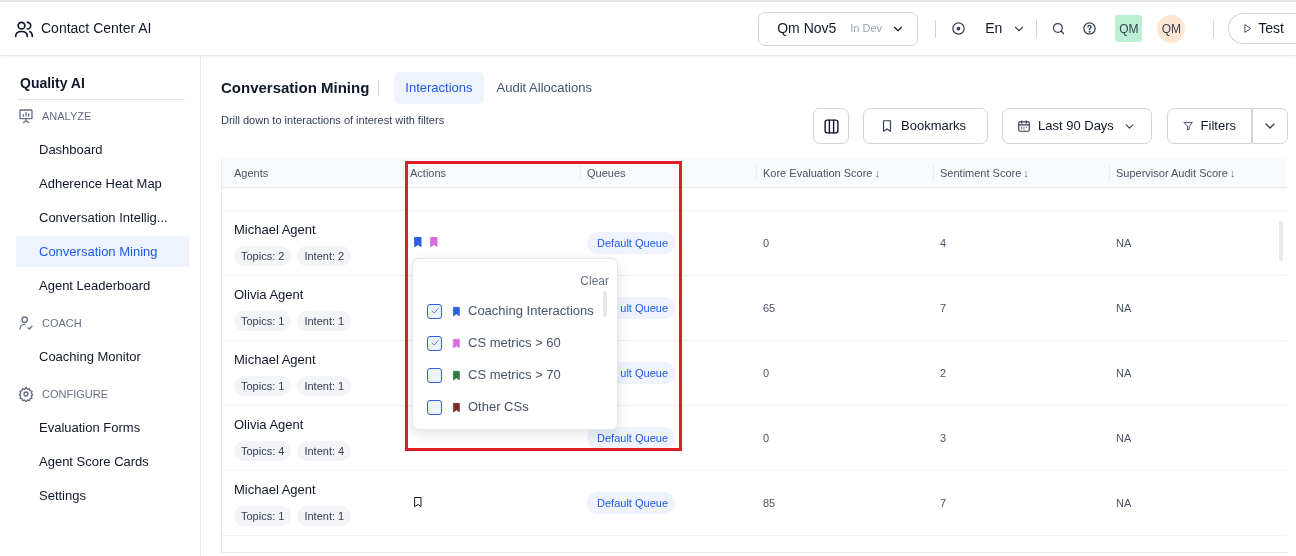  Describe the element at coordinates (1188, 126) in the screenshot. I see `filter-icon` at that location.